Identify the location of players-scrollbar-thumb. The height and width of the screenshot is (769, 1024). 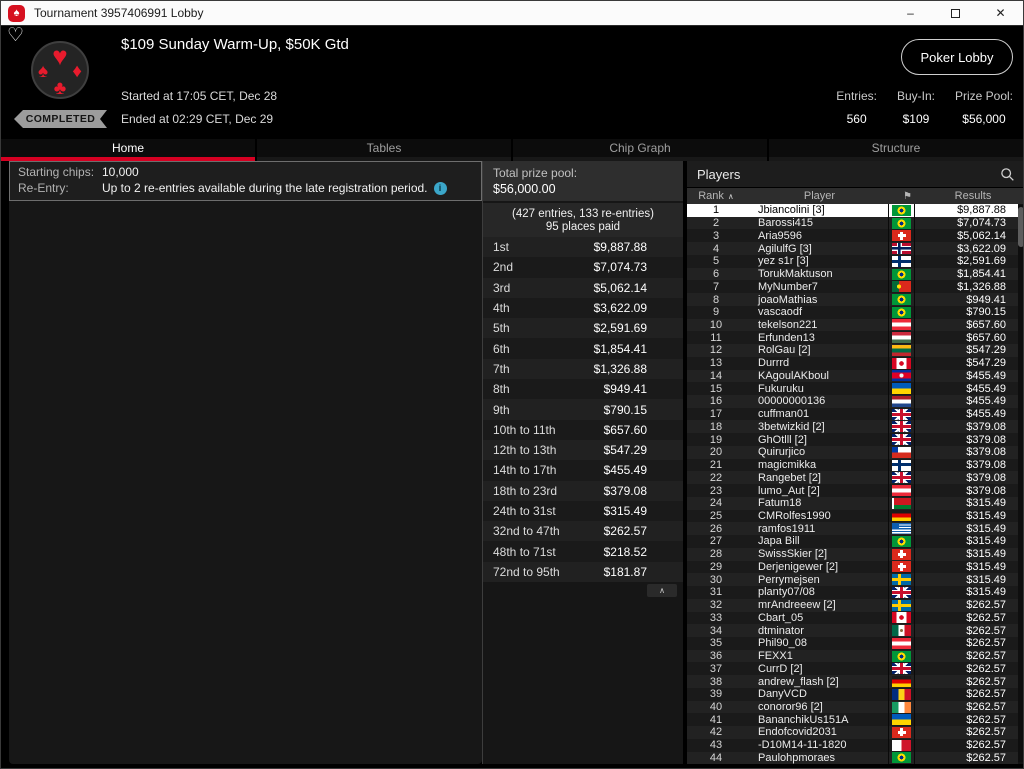
(1020, 227).